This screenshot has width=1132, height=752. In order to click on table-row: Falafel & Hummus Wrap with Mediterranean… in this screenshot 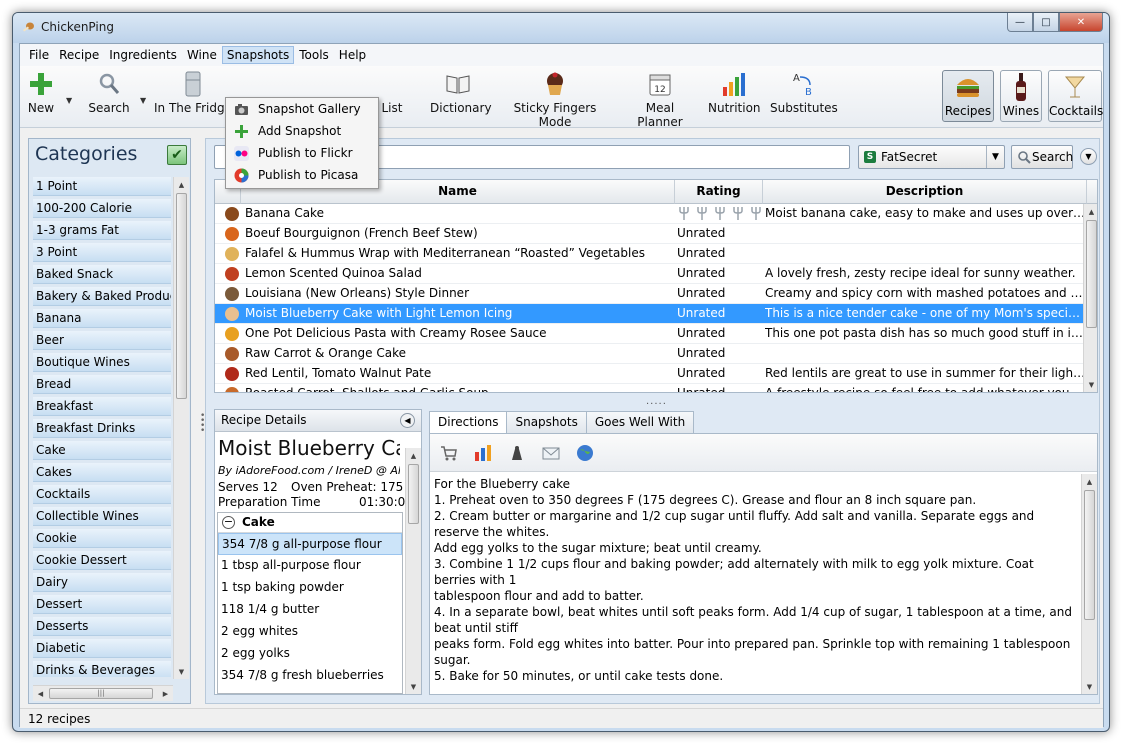, I will do `click(650, 254)`.